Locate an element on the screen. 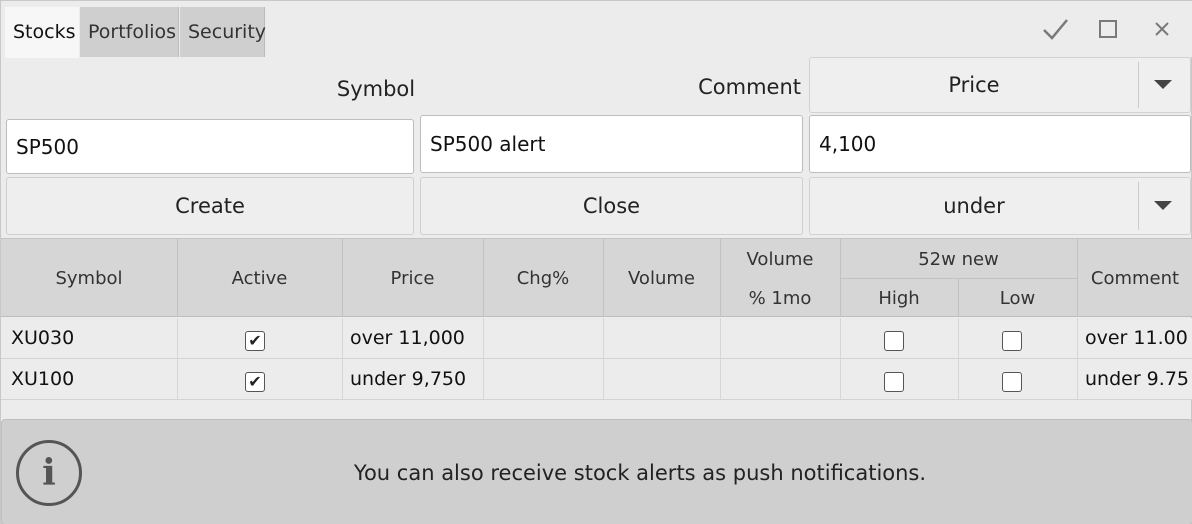 Image resolution: width=1192 pixels, height=524 pixels. row-comment: over 11.00 is located at coordinates (1136, 338).